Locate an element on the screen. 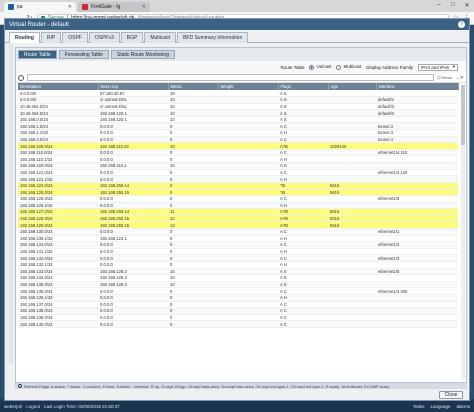 The image size is (474, 412). footer-language-link: Language is located at coordinates (440, 406).